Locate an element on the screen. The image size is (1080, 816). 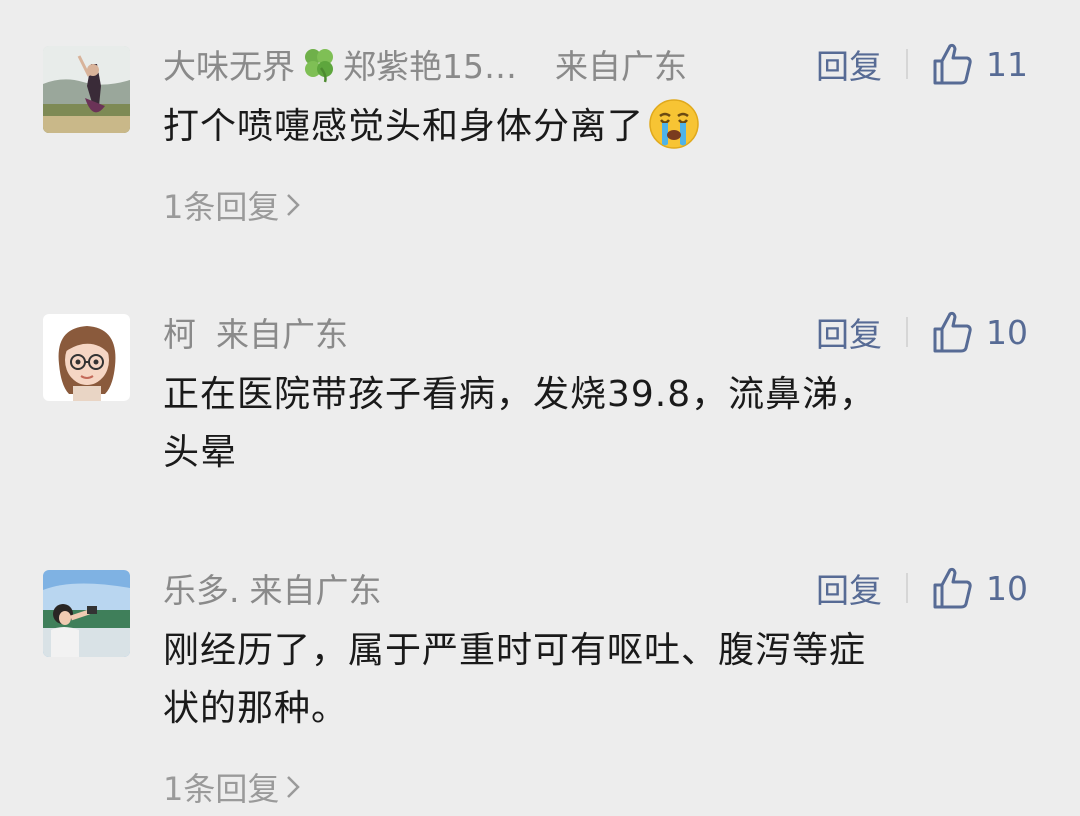
comment-actions: 回复 11 is located at coordinates (922, 64).